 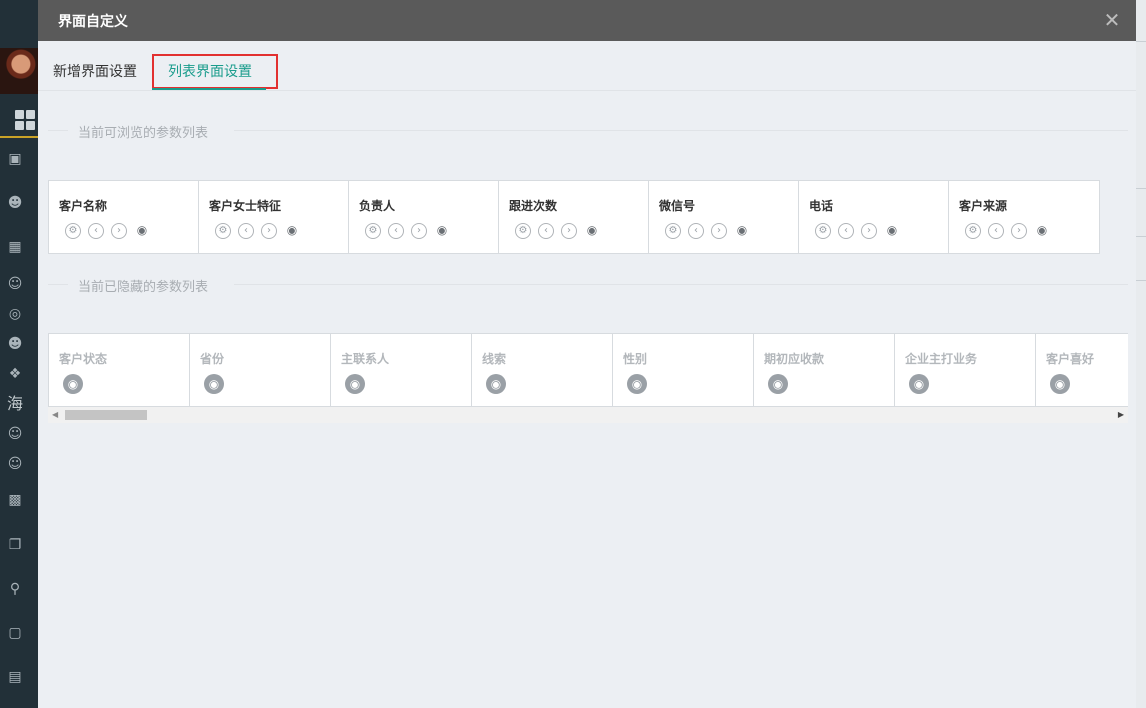 What do you see at coordinates (574, 217) in the screenshot?
I see `visible-field-cell: 跟进次数 ⚙ ‹ › ◉` at bounding box center [574, 217].